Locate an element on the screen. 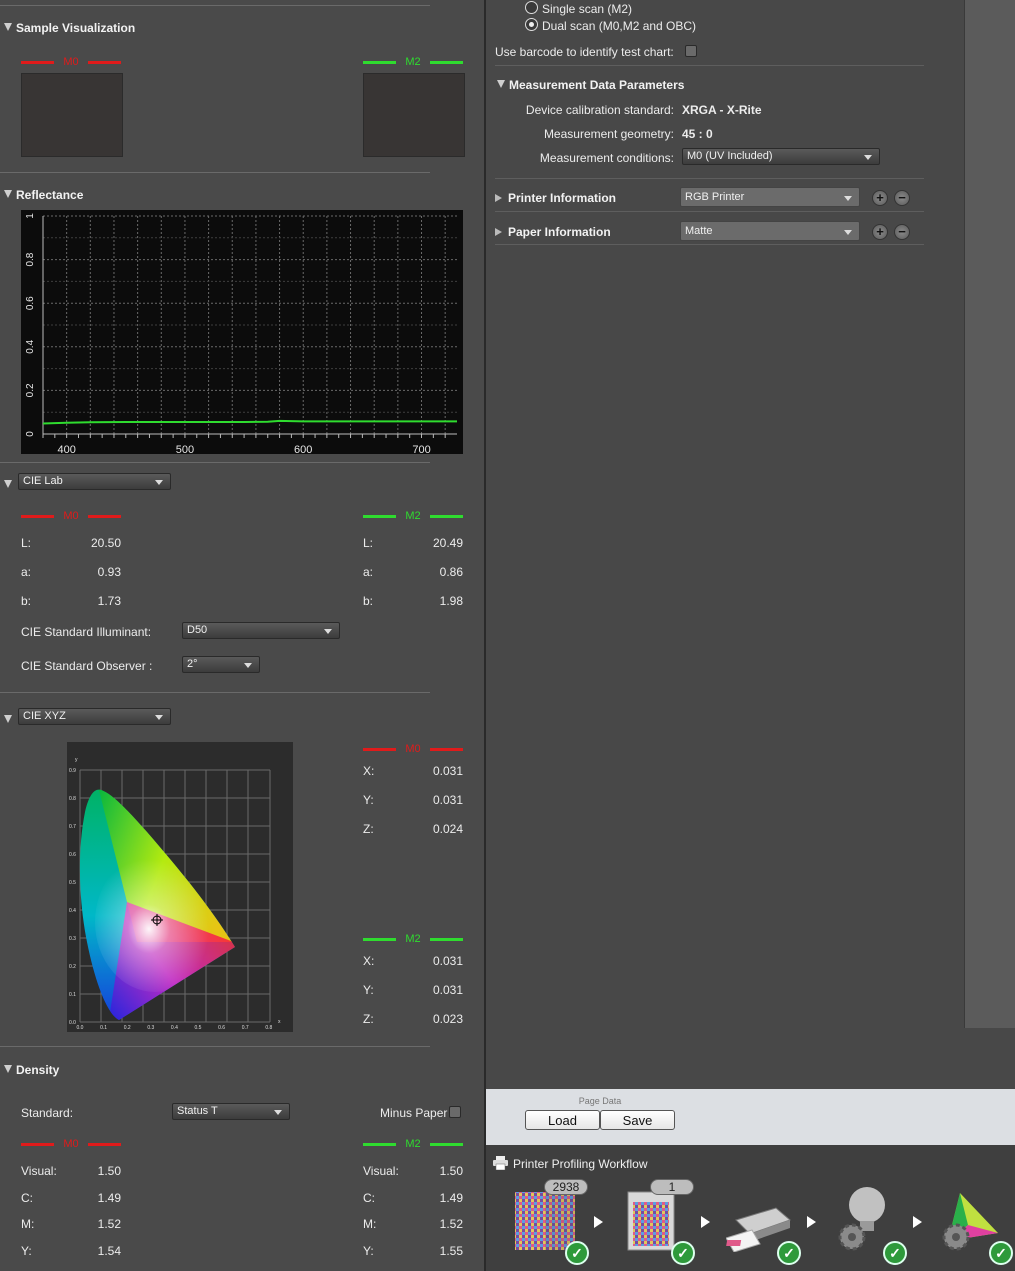 The width and height of the screenshot is (1015, 1271). lightbulb-gear-icon is located at coordinates (865, 1218).